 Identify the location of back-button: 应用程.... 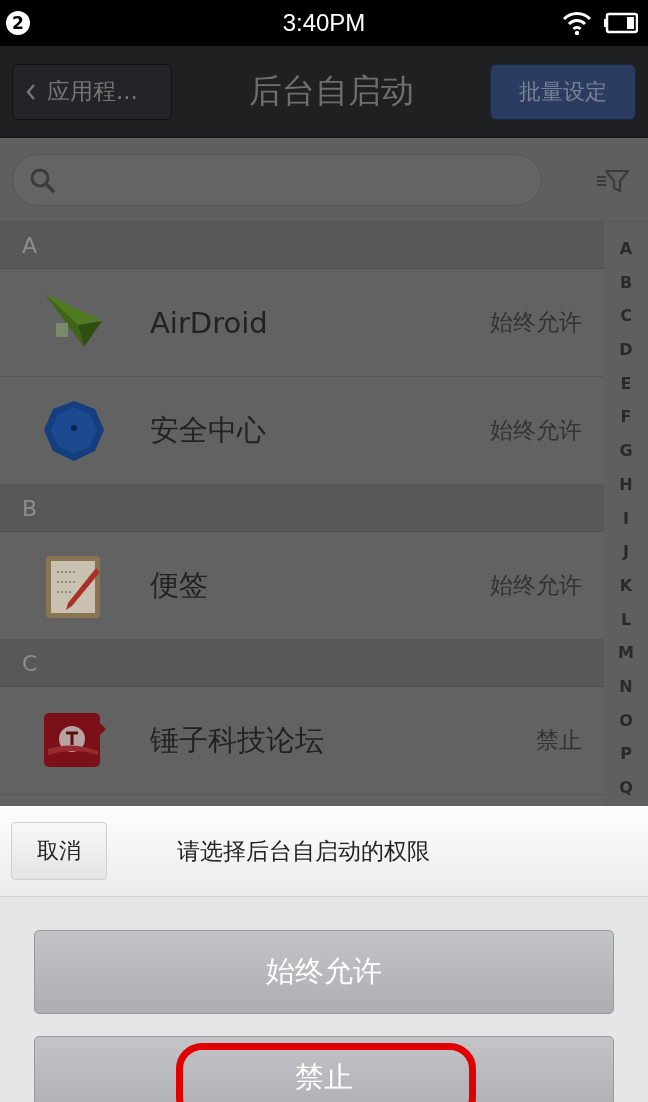
(92, 91).